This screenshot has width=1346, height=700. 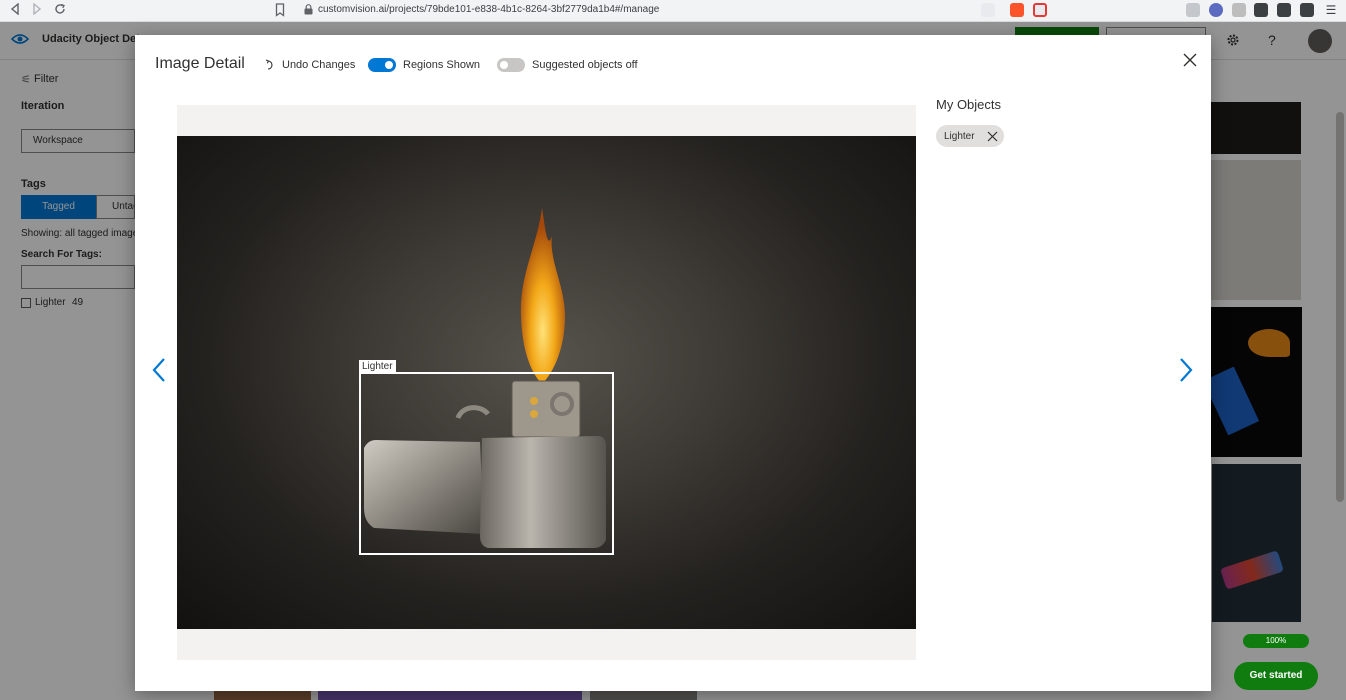 I want to click on extension-icon, so click(x=1193, y=10).